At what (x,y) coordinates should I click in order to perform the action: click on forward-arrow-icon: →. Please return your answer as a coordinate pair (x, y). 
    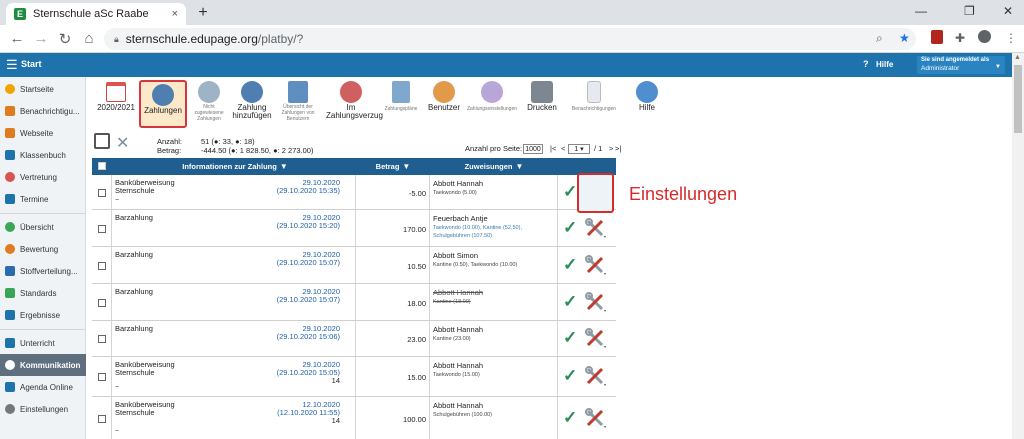
    Looking at the image, I should click on (41, 38).